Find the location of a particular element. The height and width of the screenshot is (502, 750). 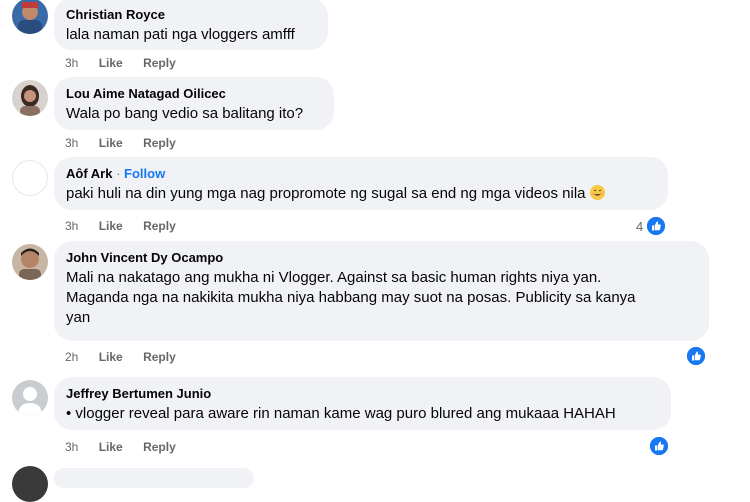

comment-bubble is located at coordinates (154, 478).